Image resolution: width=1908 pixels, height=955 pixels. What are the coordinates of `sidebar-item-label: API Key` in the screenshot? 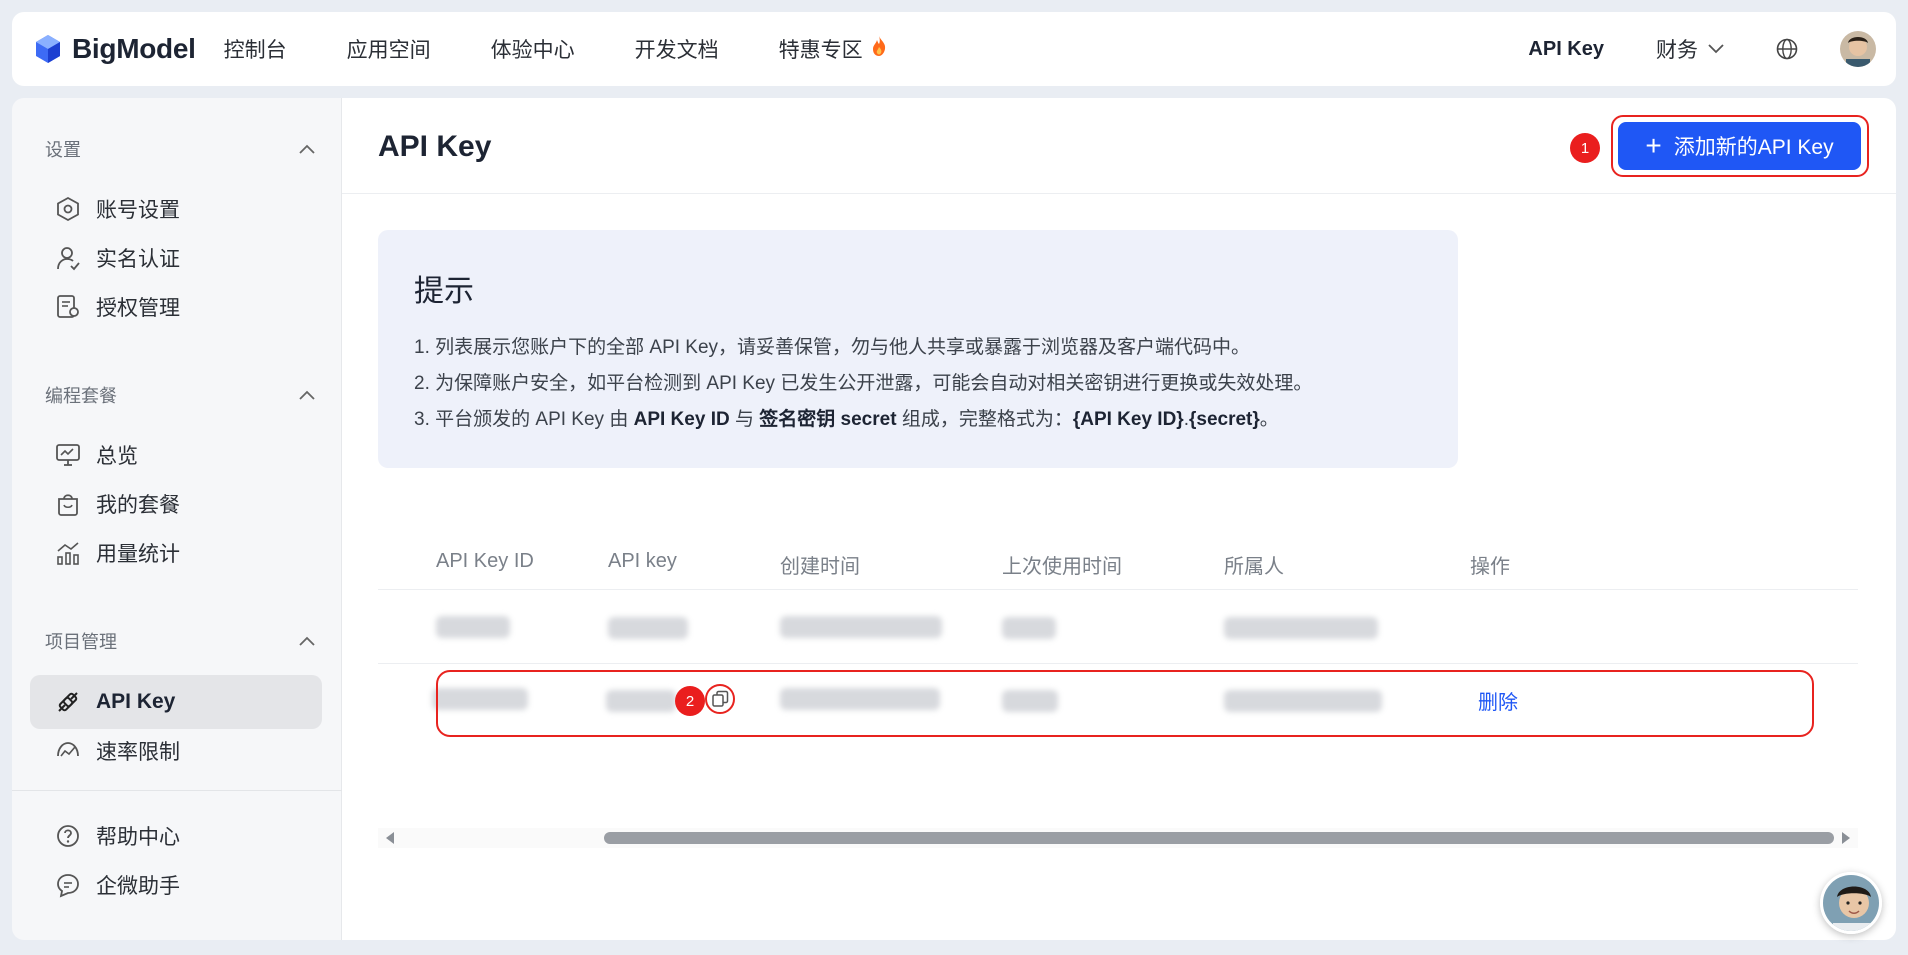 It's located at (136, 701).